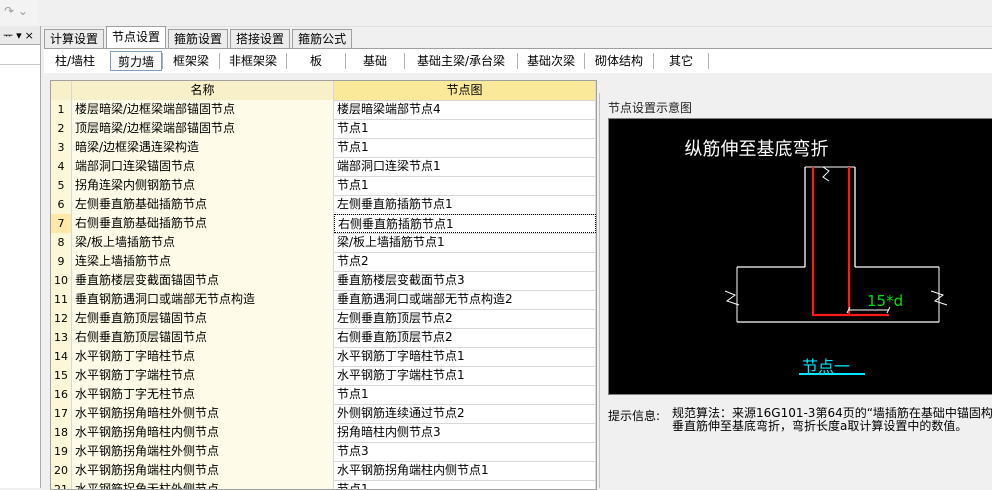  Describe the element at coordinates (61, 299) in the screenshot. I see `row-number: 11` at that location.